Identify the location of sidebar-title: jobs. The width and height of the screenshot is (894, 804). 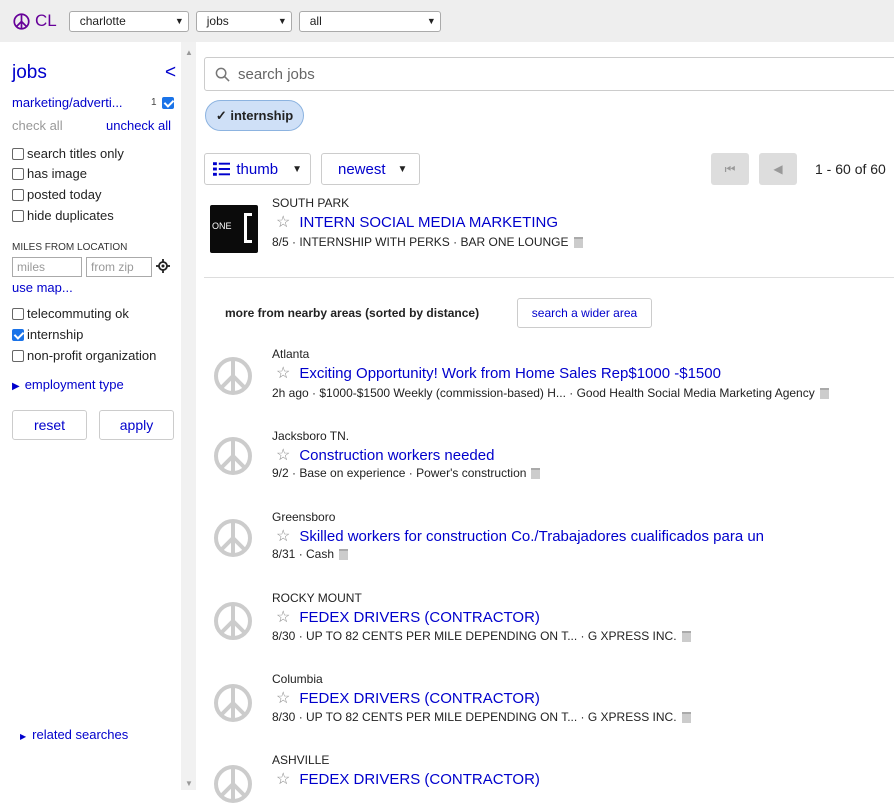
(29, 73).